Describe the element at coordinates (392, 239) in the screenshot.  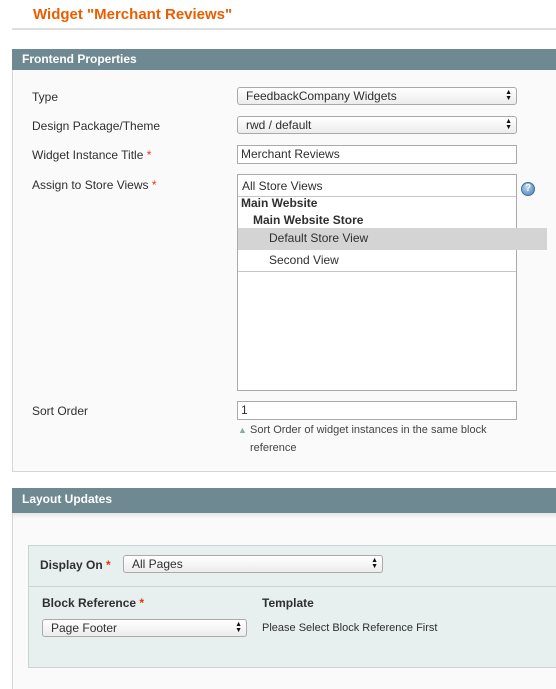
I see `store-view-option-default: Default Store View` at that location.